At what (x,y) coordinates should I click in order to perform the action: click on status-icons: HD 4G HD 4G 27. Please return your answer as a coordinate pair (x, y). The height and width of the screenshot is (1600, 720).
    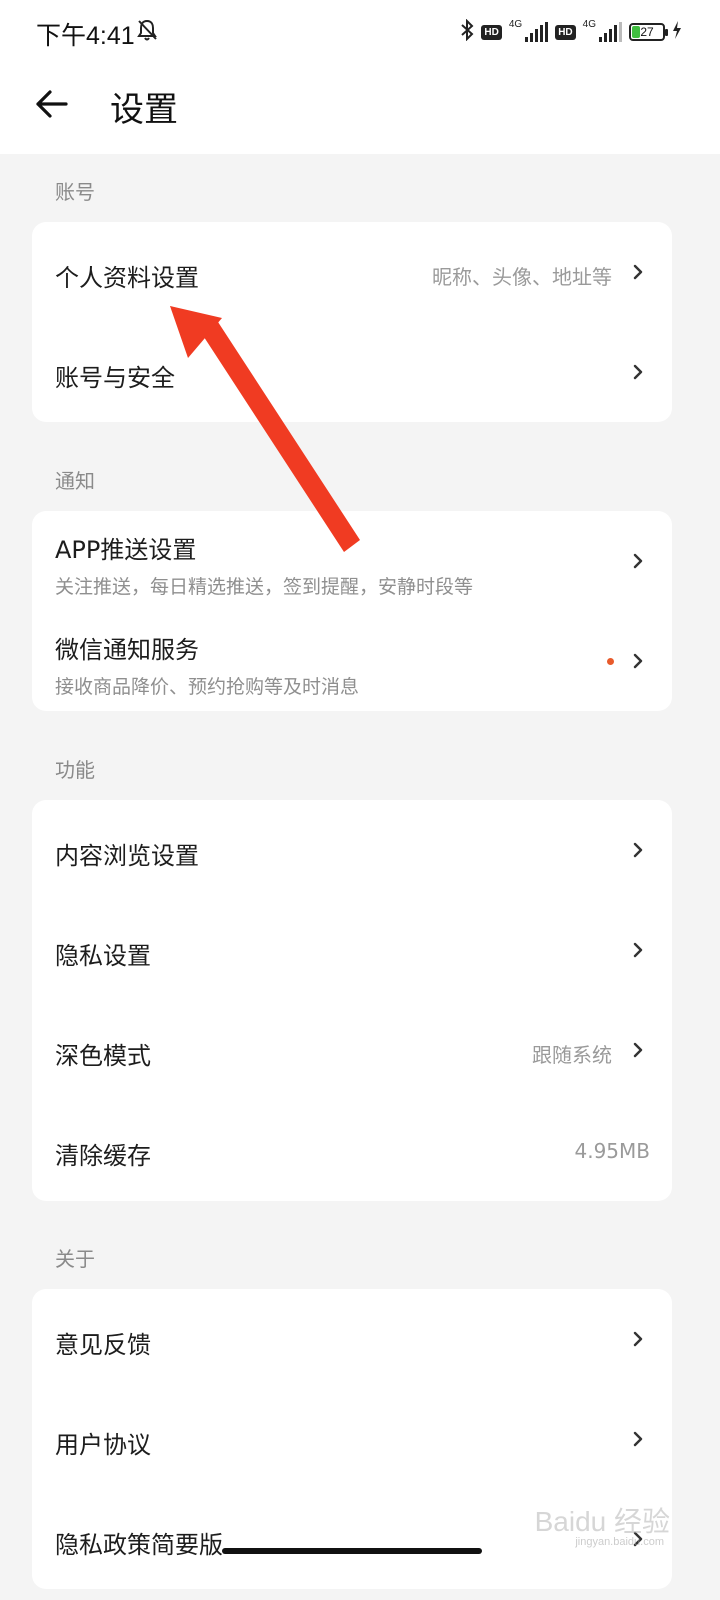
    Looking at the image, I should click on (571, 32).